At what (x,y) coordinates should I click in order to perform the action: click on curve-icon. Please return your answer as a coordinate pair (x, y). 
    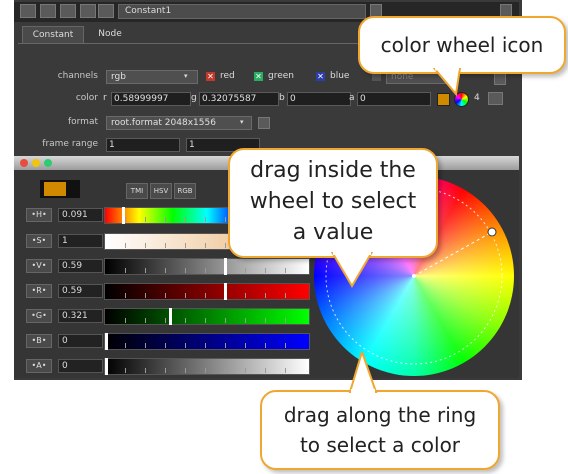
    Looking at the image, I should click on (495, 98).